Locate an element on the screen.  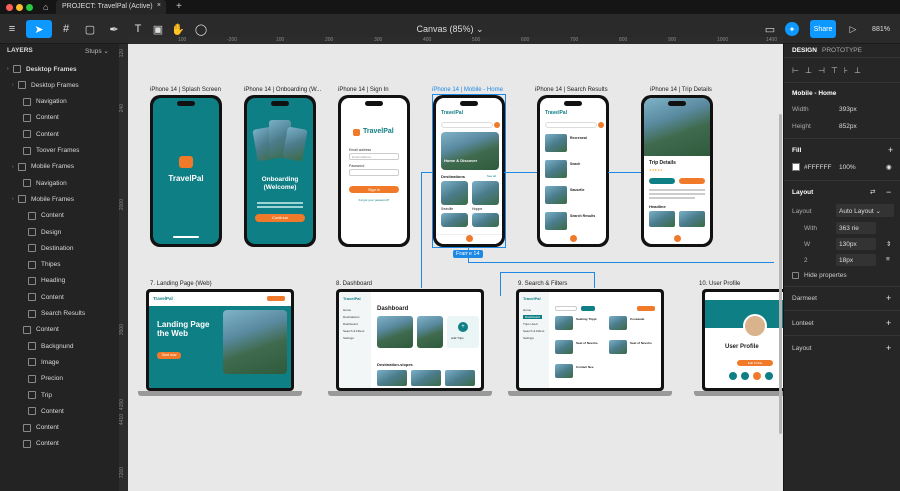
remove-layout-icon: − is located at coordinates (888, 192).